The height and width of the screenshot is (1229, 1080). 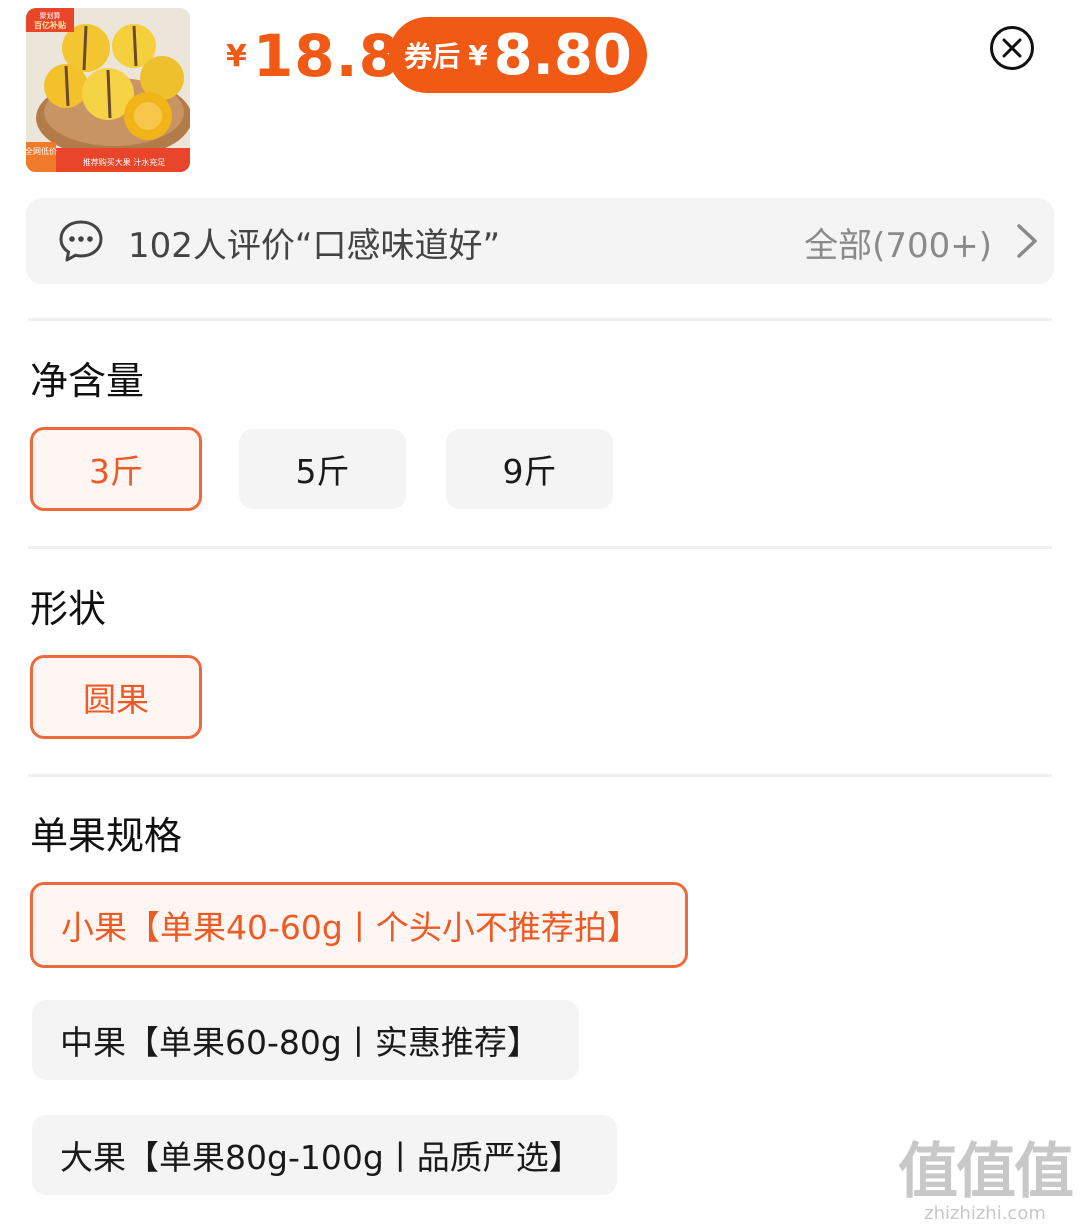 What do you see at coordinates (562, 55) in the screenshot?
I see `coupon-value: 8.80` at bounding box center [562, 55].